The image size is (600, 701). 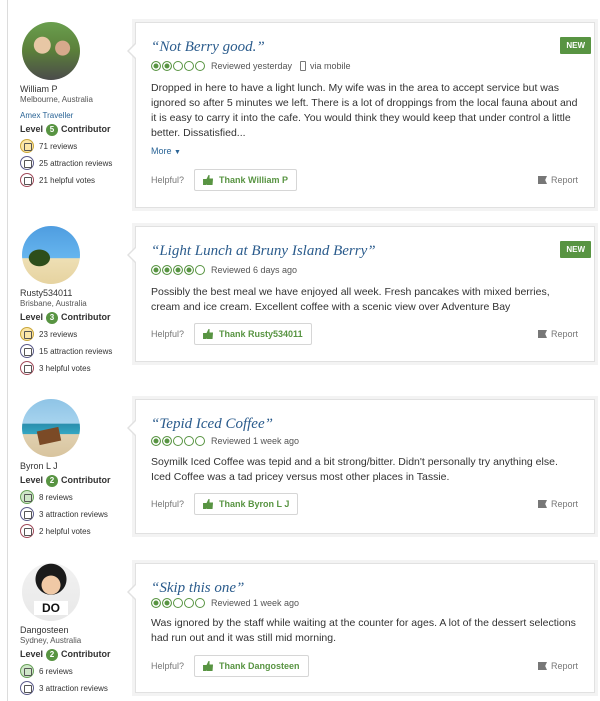 I want to click on reviewer-name: William P, so click(x=74, y=89).